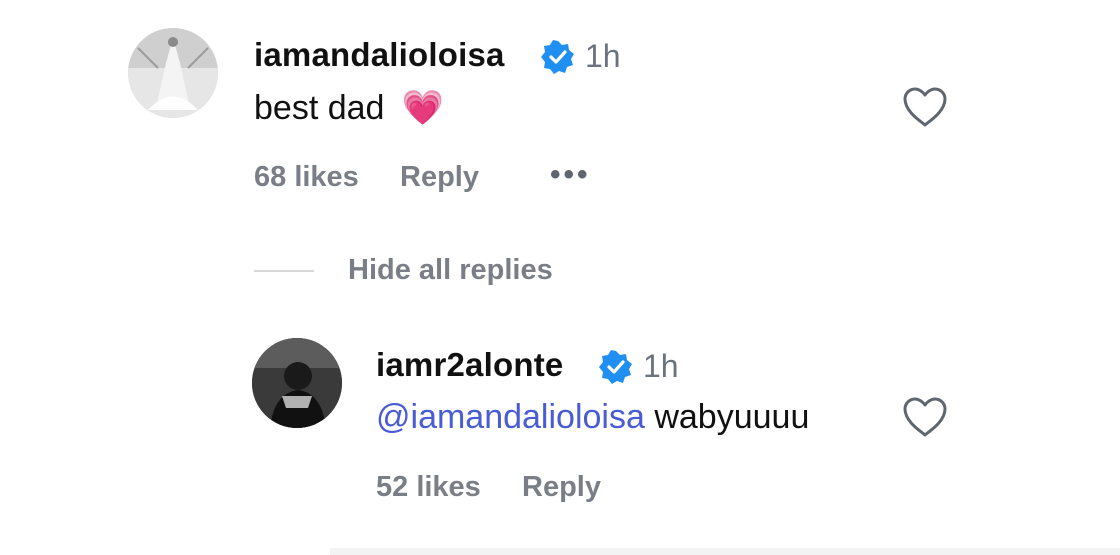  I want to click on reply-body: wabyuuuu, so click(732, 417).